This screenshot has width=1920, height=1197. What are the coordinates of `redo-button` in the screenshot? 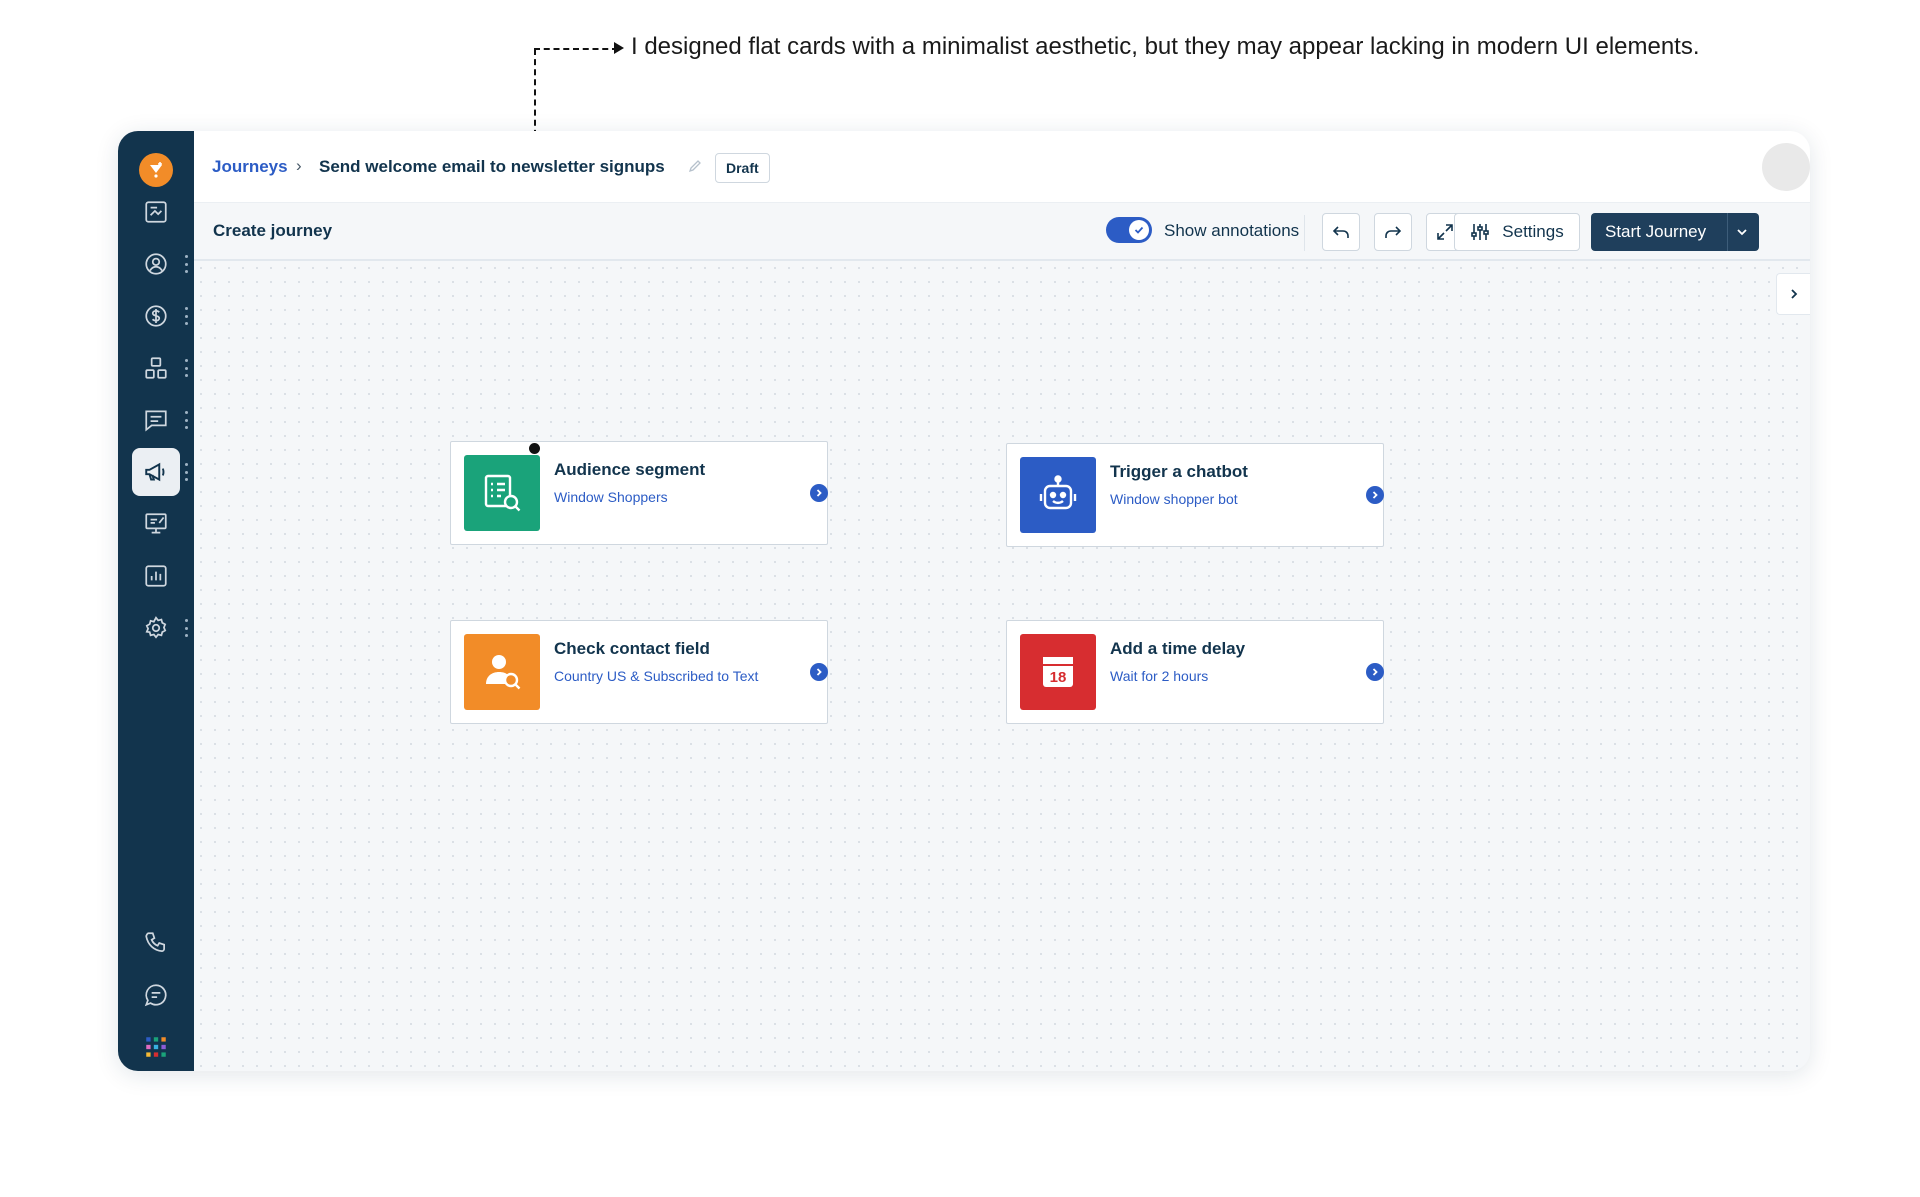 It's located at (1393, 232).